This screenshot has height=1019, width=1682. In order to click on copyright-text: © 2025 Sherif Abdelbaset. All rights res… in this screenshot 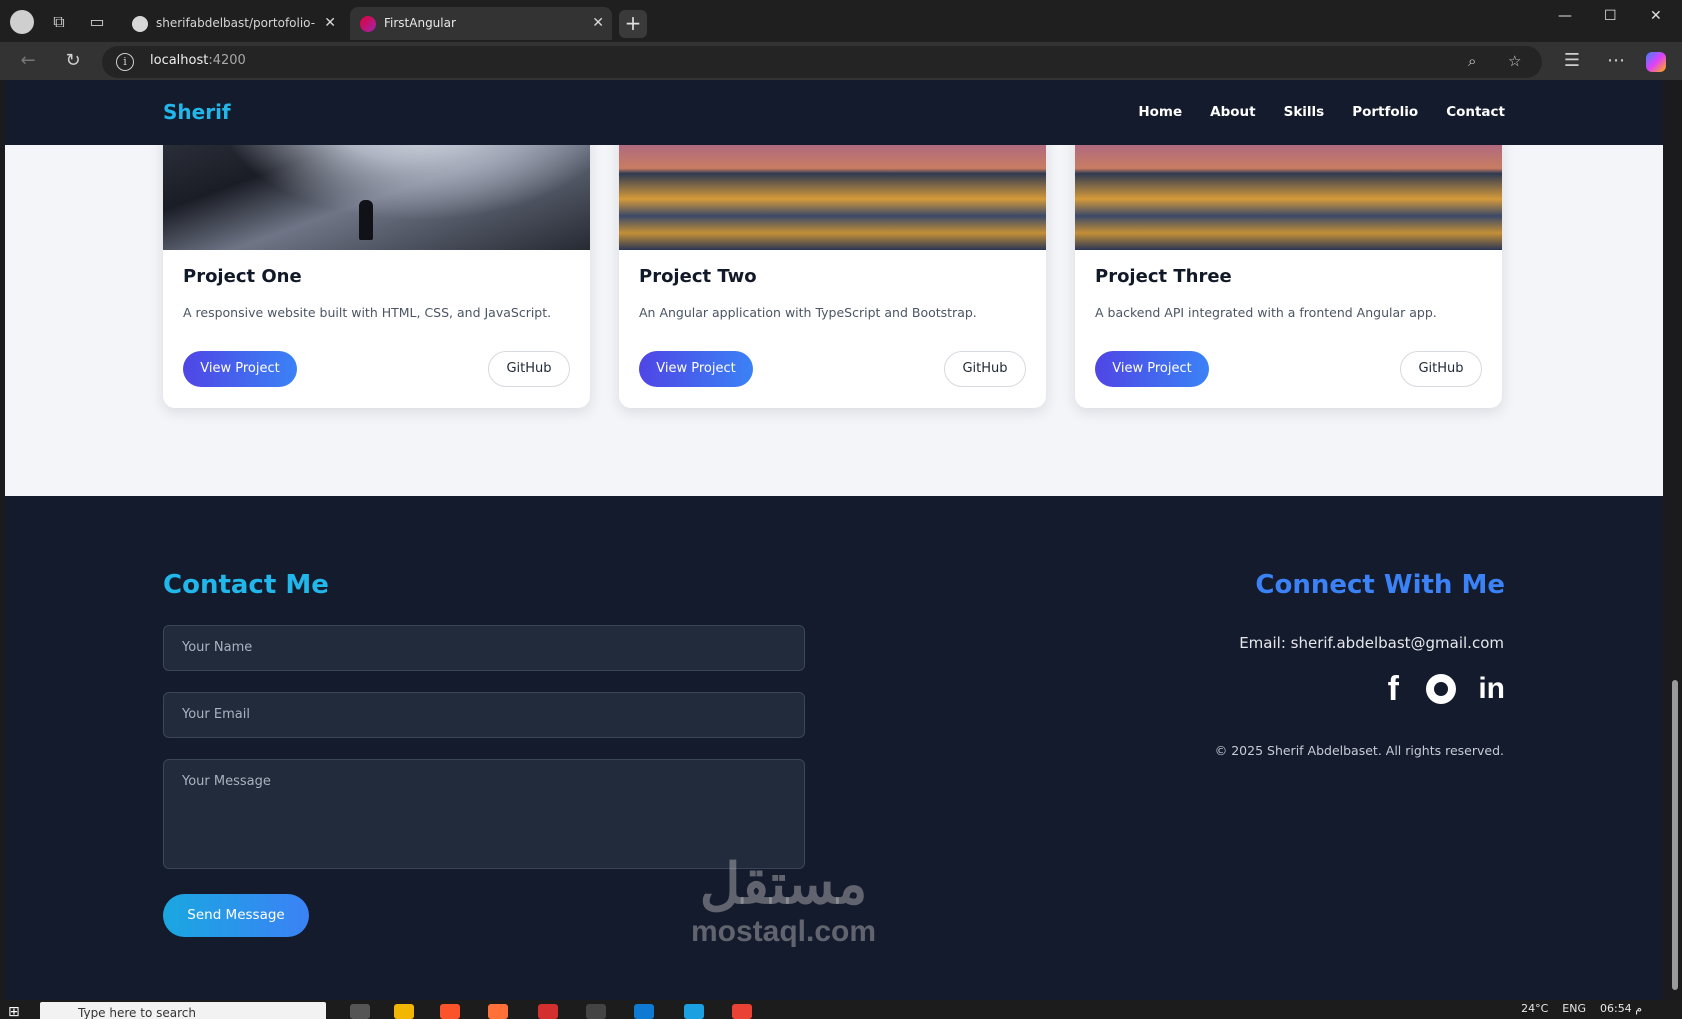, I will do `click(1359, 750)`.